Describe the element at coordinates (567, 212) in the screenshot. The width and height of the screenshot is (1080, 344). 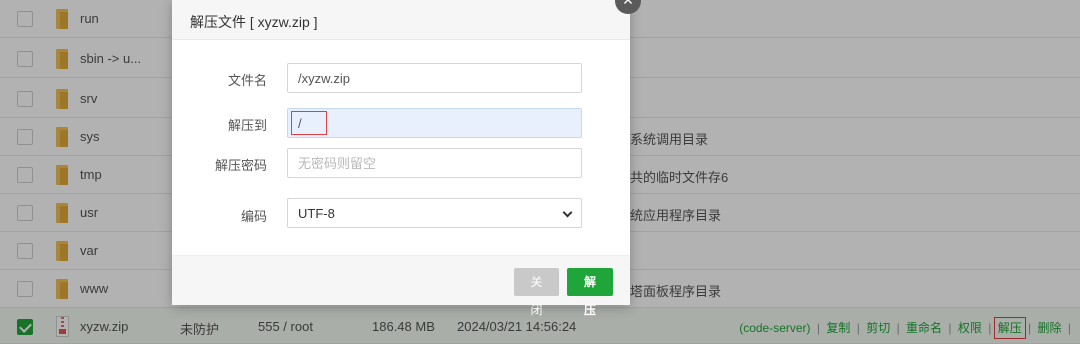
I see `chevron-down-icon` at that location.